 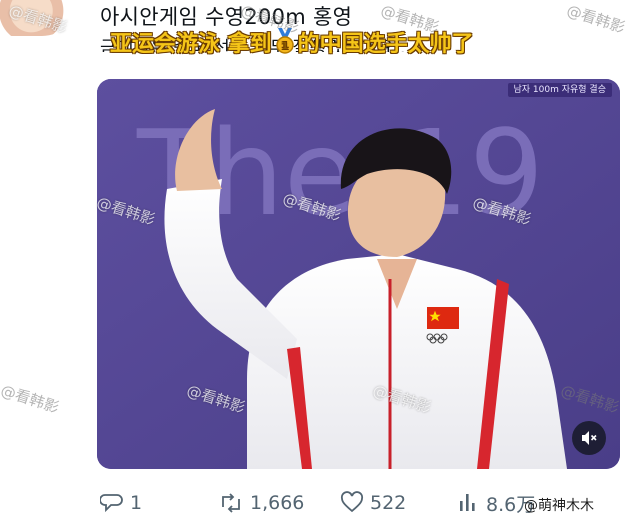 What do you see at coordinates (277, 503) in the screenshot?
I see `repost-count: 1,666` at bounding box center [277, 503].